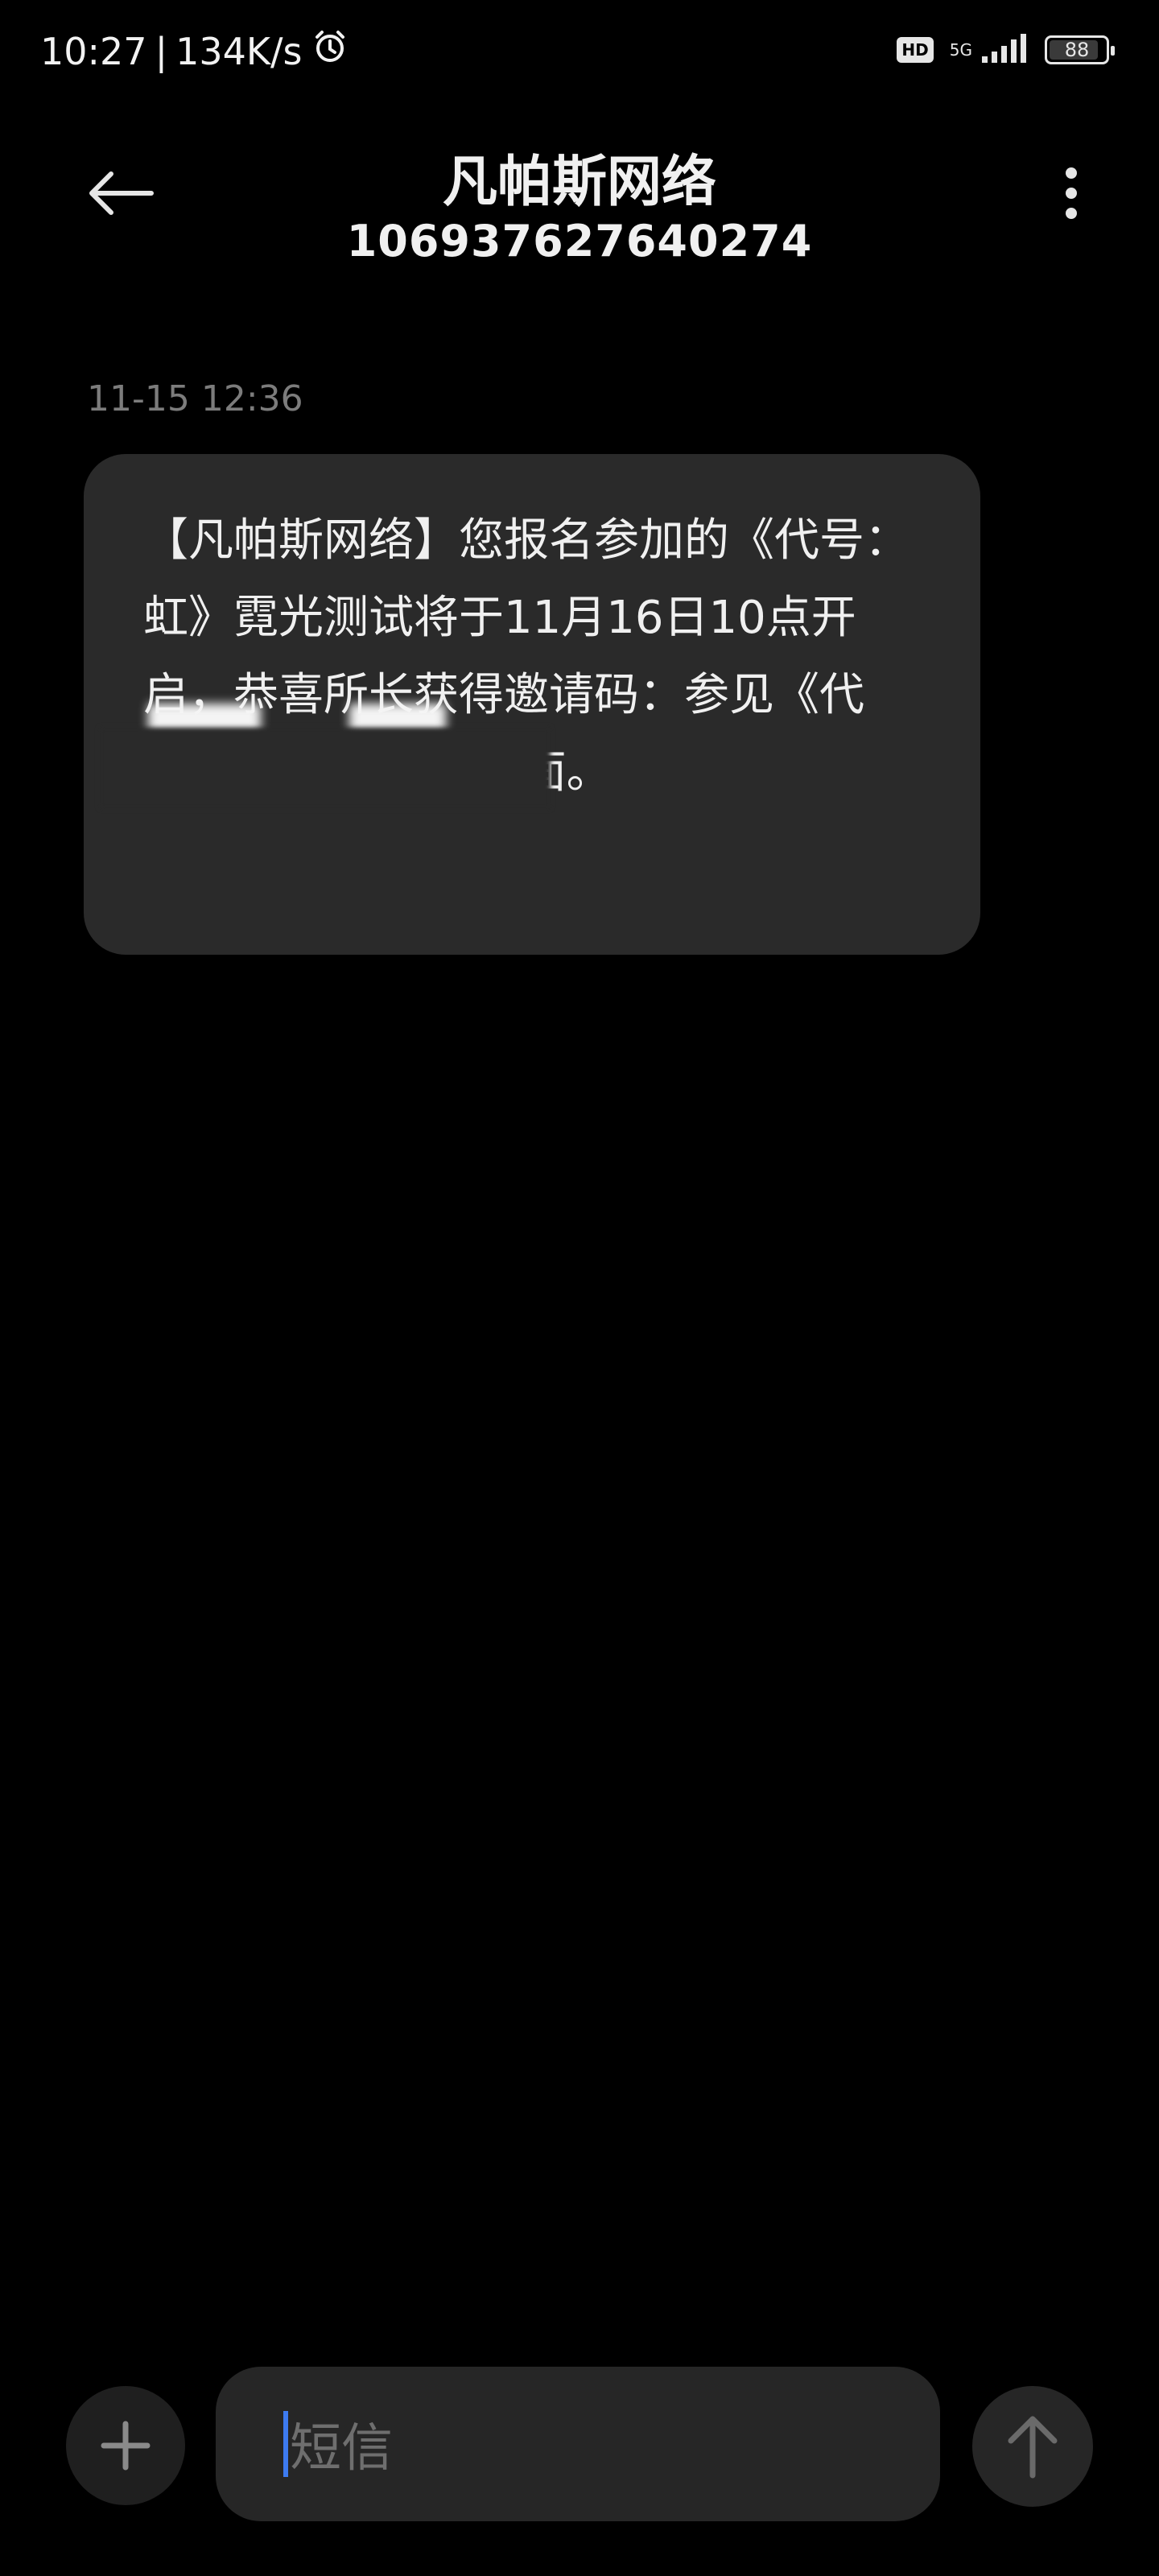  Describe the element at coordinates (578, 2444) in the screenshot. I see `message-input: 短信` at that location.